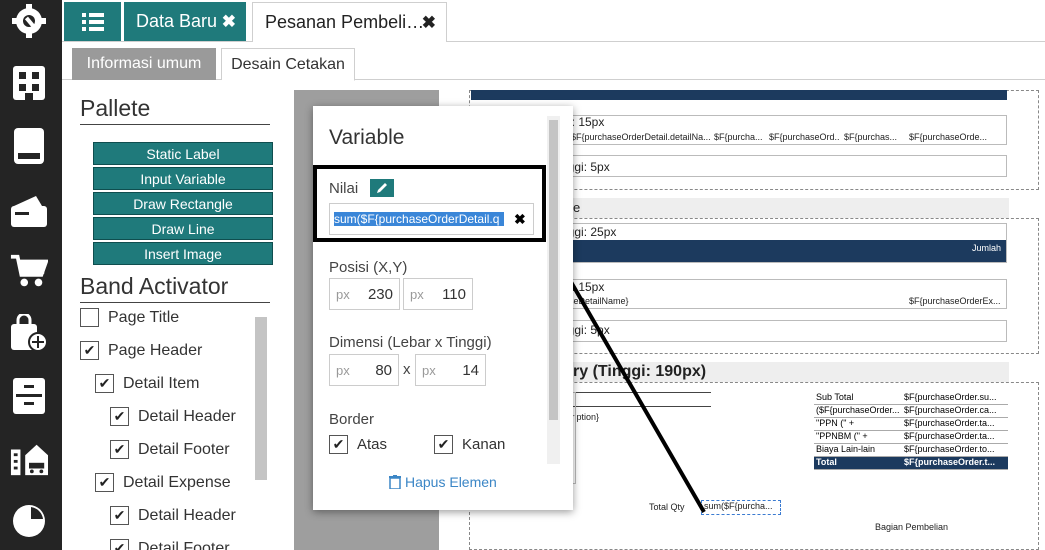 This screenshot has height=550, width=1045. Describe the element at coordinates (429, 203) in the screenshot. I see `highlight-box` at that location.